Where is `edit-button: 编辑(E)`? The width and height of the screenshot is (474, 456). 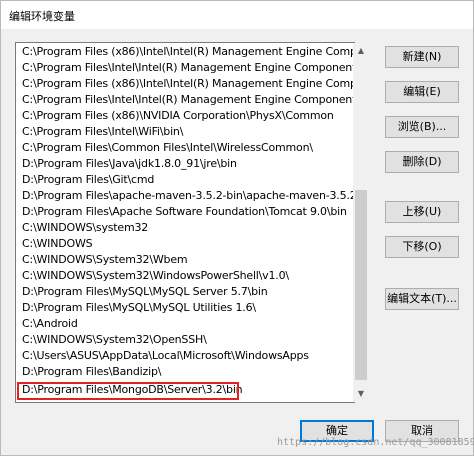
edit-button: 编辑(E) is located at coordinates (422, 92).